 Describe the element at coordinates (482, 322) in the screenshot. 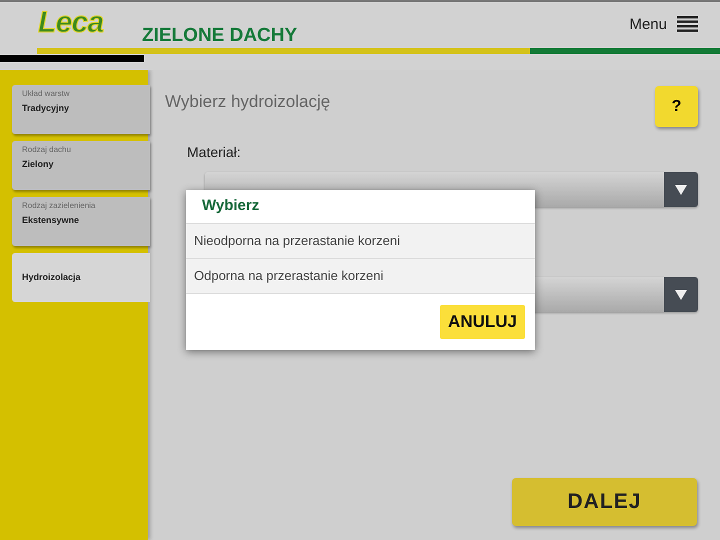

I see `cancel-button: ANULUJ` at that location.